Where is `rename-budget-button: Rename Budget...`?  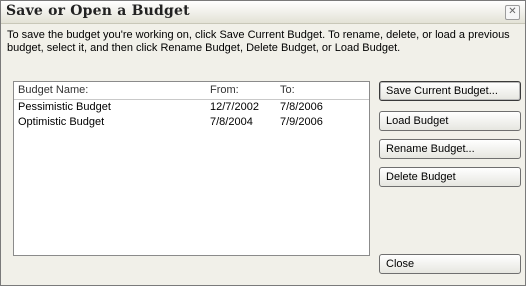 rename-budget-button: Rename Budget... is located at coordinates (450, 149).